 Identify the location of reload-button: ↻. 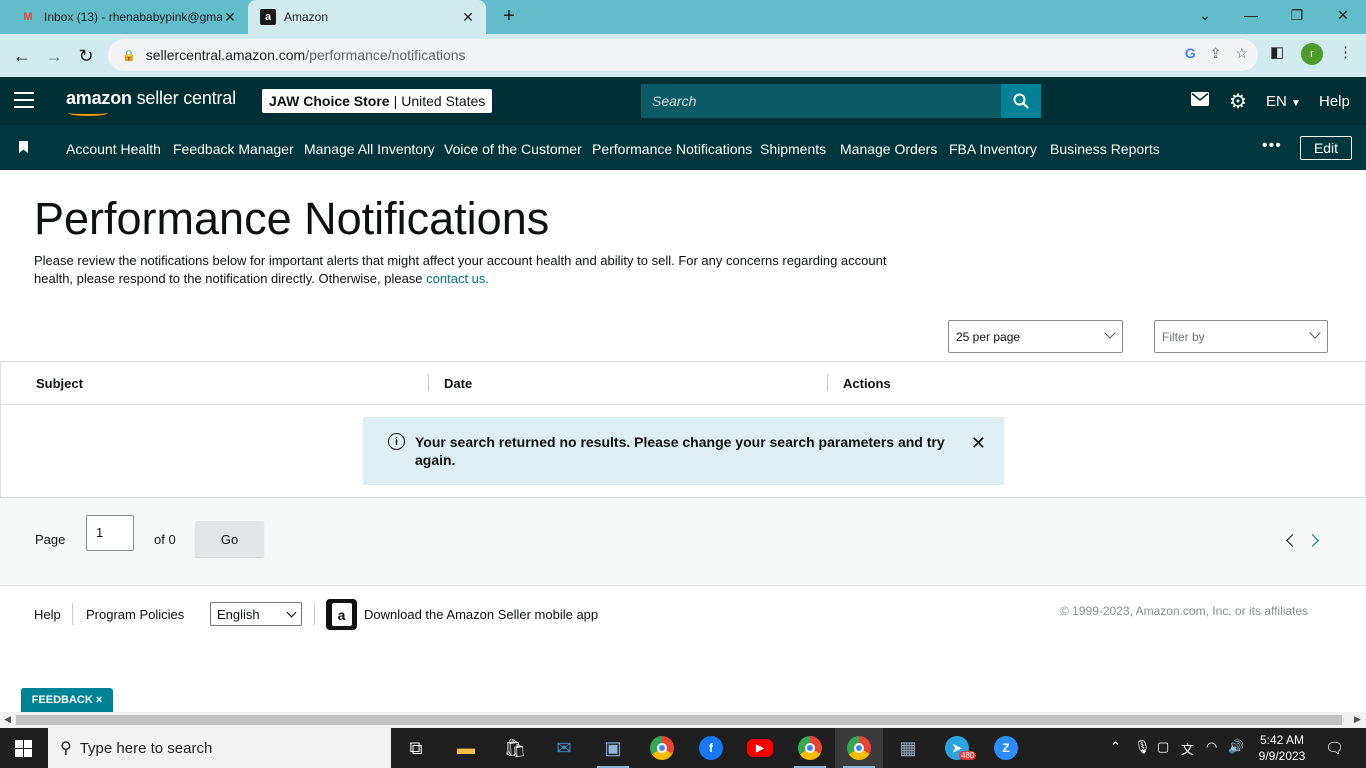
(86, 56).